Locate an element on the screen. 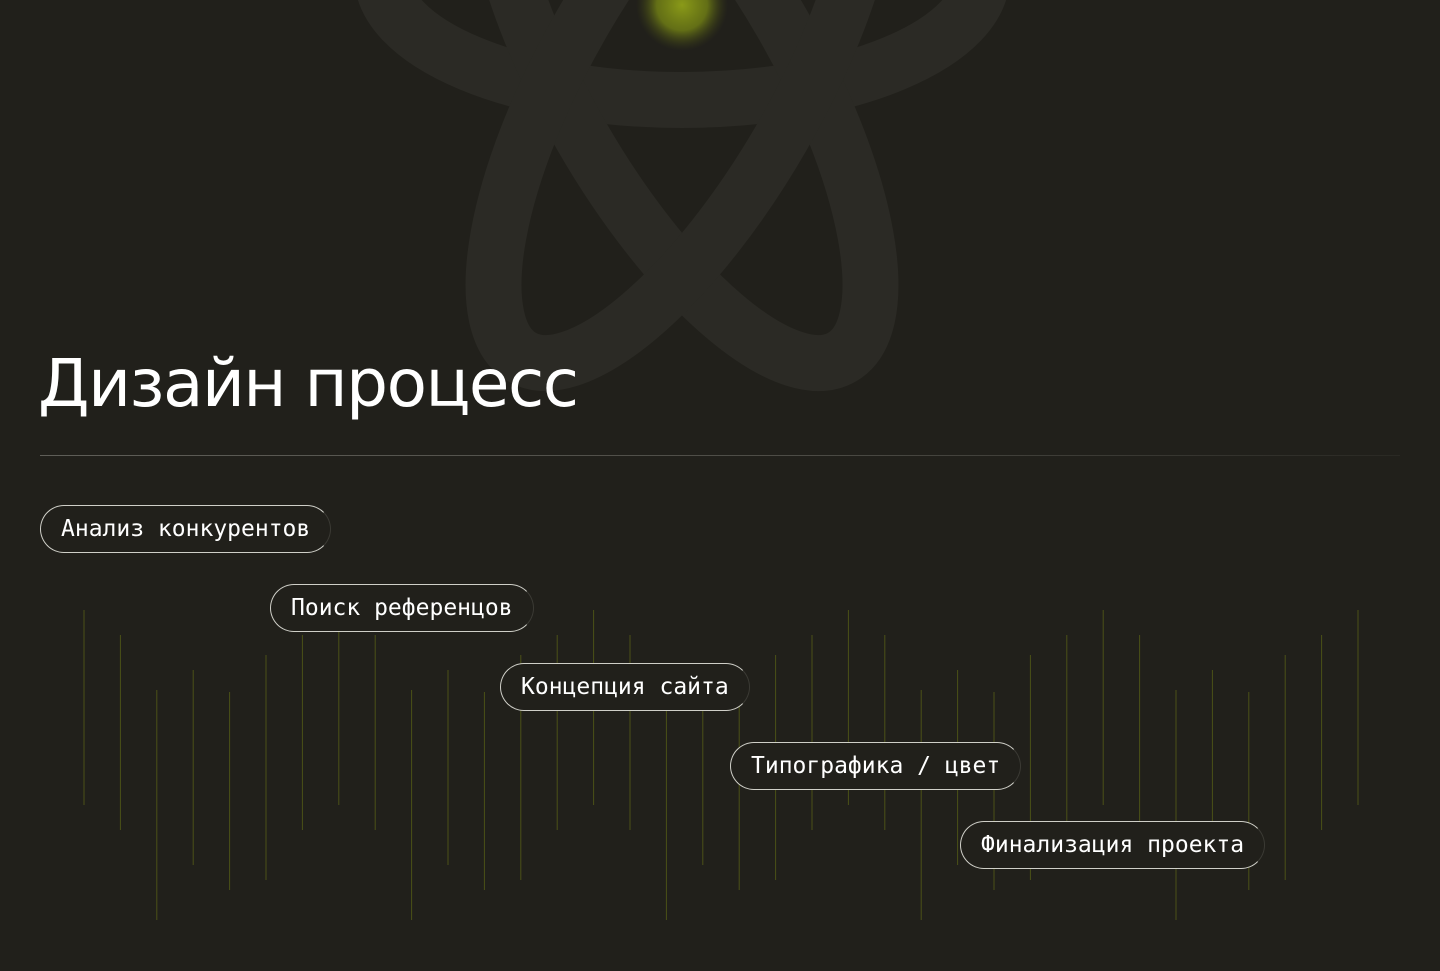  step-pill-competitor-analysis: Анализ конкурентов is located at coordinates (186, 529).